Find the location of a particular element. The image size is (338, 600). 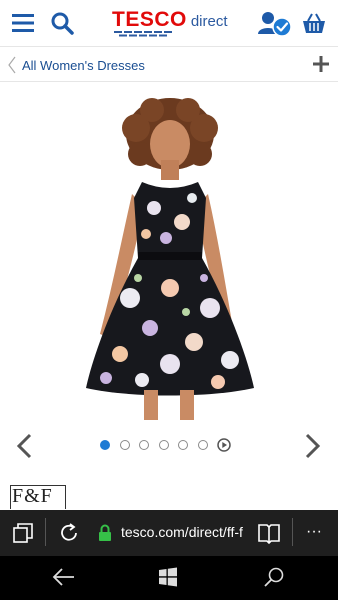

chevron-left-icon is located at coordinates (12, 65).